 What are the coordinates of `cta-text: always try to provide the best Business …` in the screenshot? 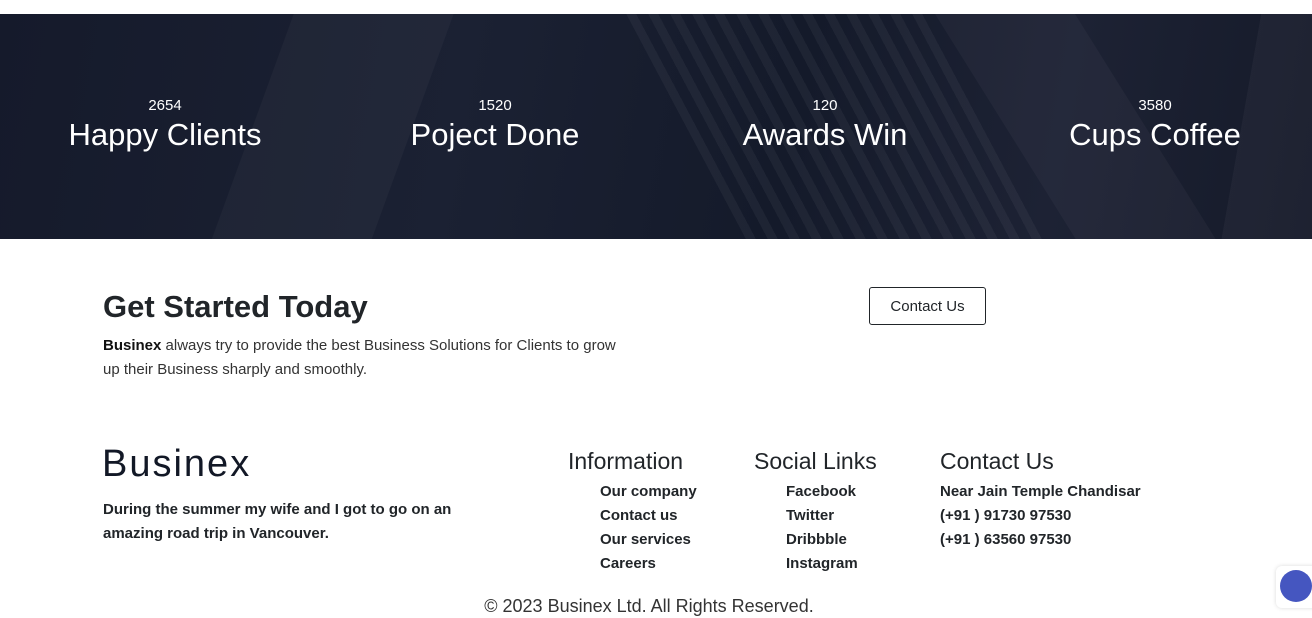 It's located at (359, 357).